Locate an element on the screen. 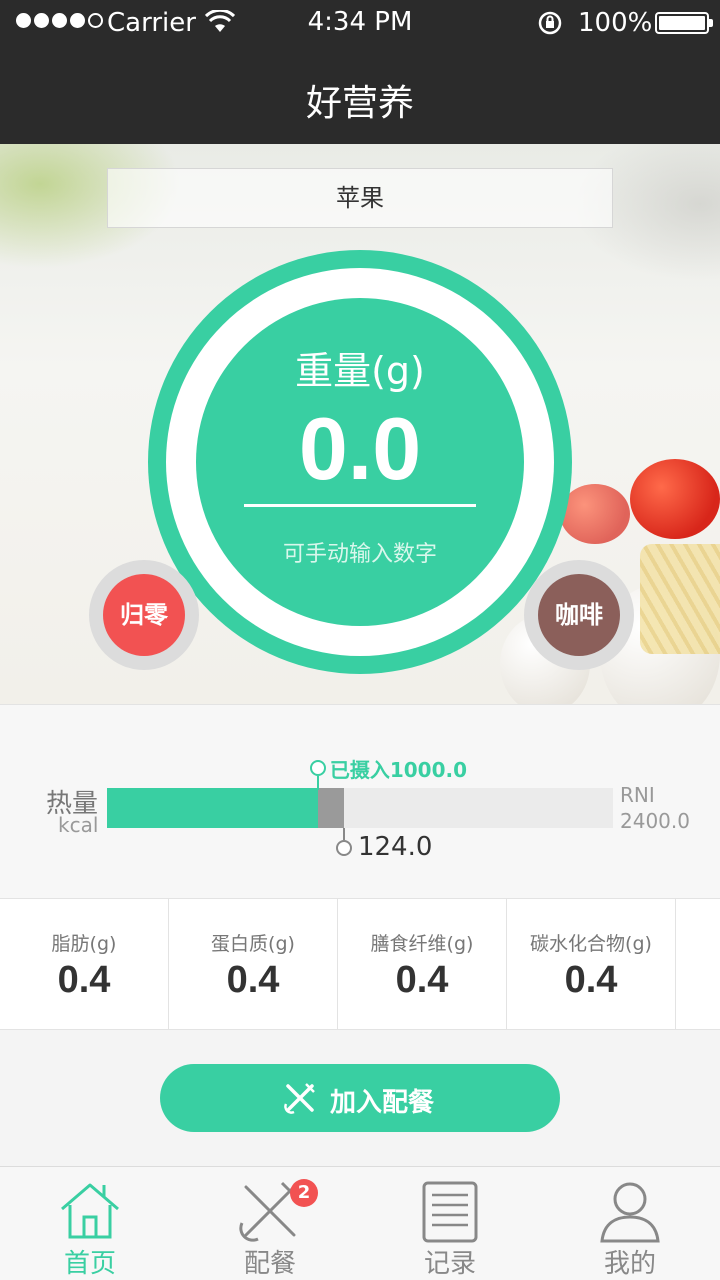  page-title: 好营养 is located at coordinates (359, 103).